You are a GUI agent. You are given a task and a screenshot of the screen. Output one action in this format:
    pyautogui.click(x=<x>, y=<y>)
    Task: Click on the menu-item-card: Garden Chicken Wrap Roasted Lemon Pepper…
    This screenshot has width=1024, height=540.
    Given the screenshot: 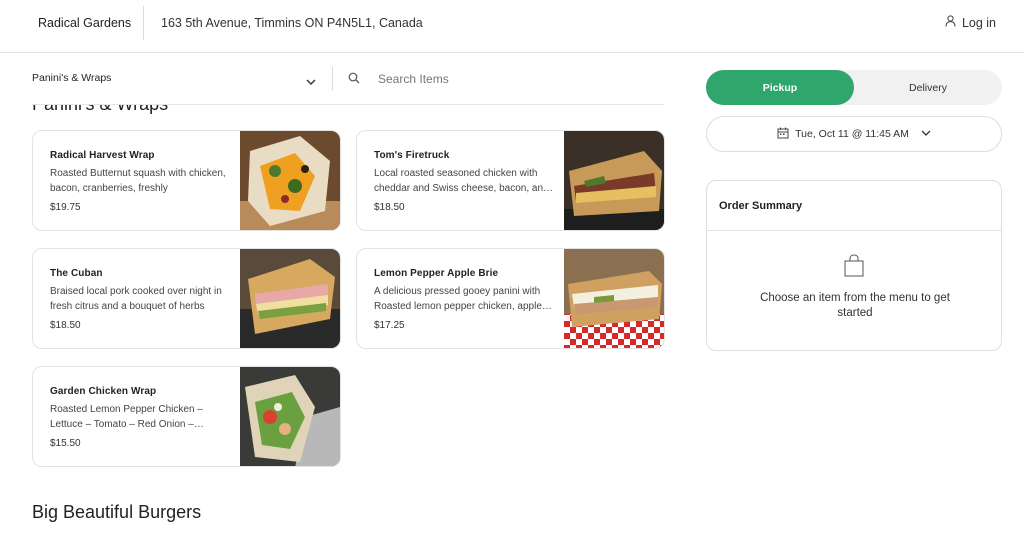 What is the action you would take?
    pyautogui.click(x=186, y=416)
    